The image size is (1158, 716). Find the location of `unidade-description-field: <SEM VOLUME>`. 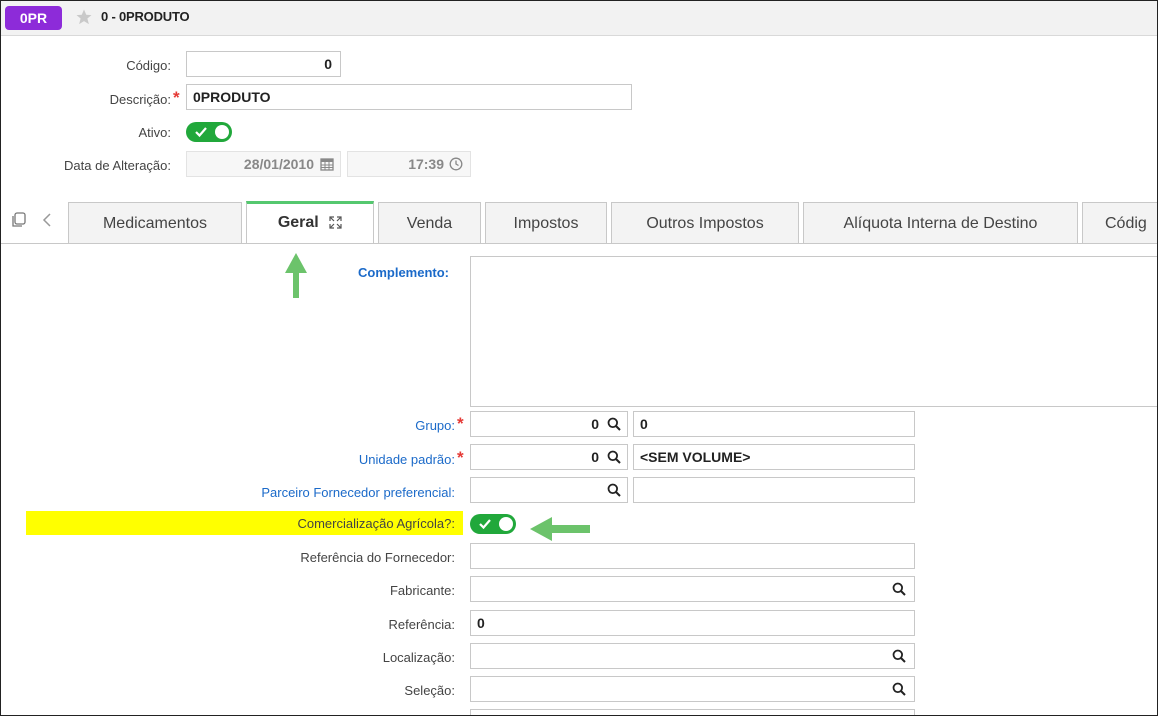

unidade-description-field: <SEM VOLUME> is located at coordinates (774, 457).